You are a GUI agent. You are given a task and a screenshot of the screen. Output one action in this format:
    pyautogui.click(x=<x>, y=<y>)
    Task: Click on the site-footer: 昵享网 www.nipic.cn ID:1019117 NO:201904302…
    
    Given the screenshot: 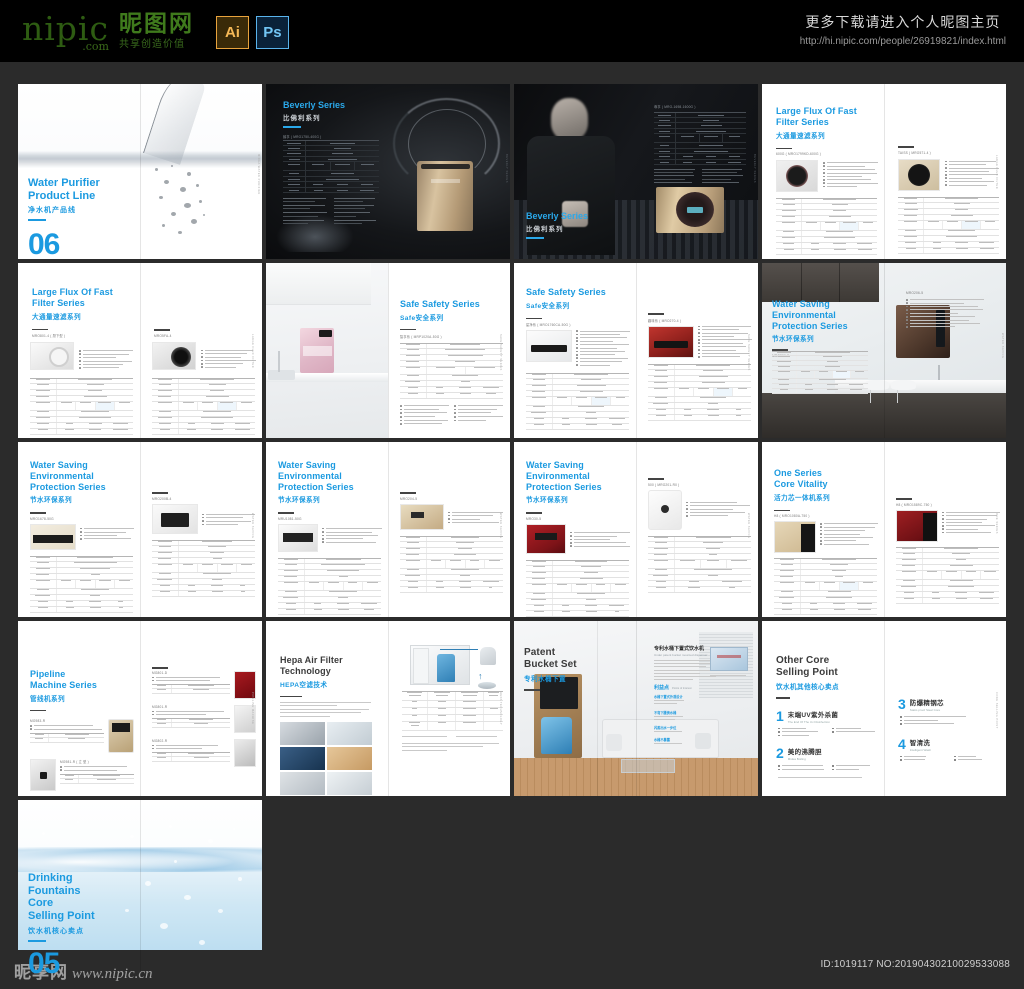 What is the action you would take?
    pyautogui.click(x=512, y=969)
    